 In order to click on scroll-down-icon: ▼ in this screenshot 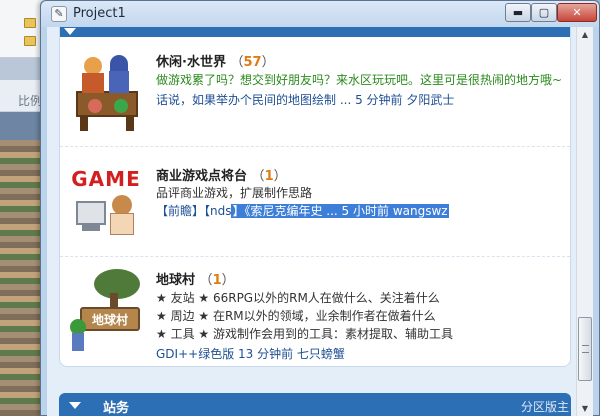, I will do `click(585, 408)`.